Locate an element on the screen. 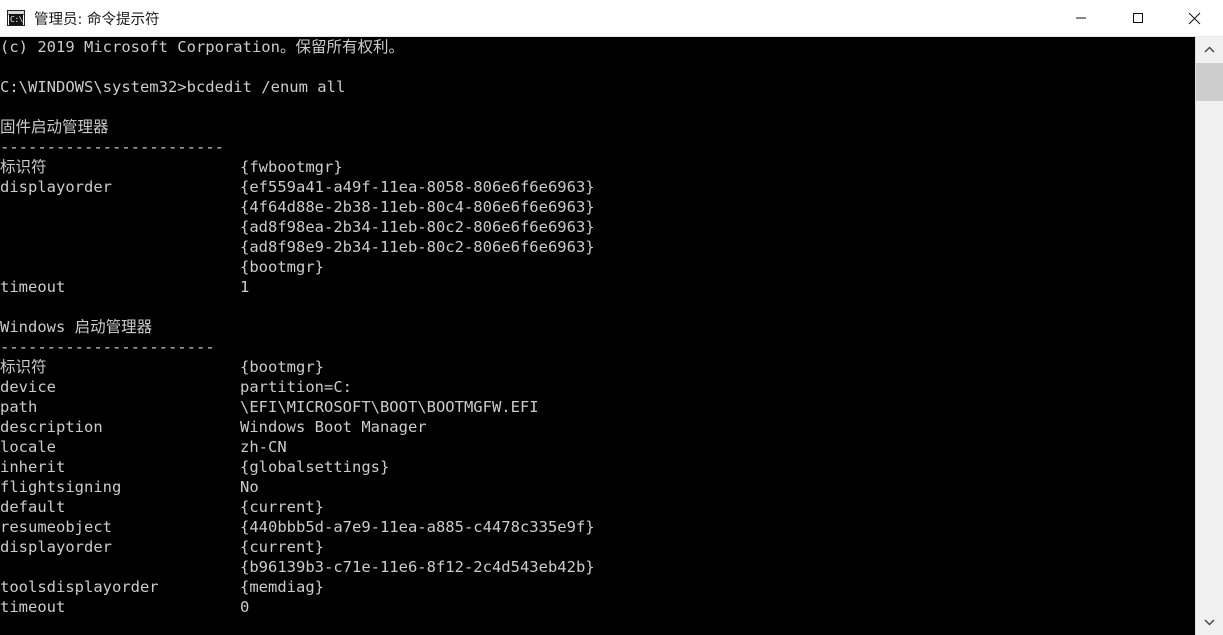  console-line-value: 0 is located at coordinates (245, 607).